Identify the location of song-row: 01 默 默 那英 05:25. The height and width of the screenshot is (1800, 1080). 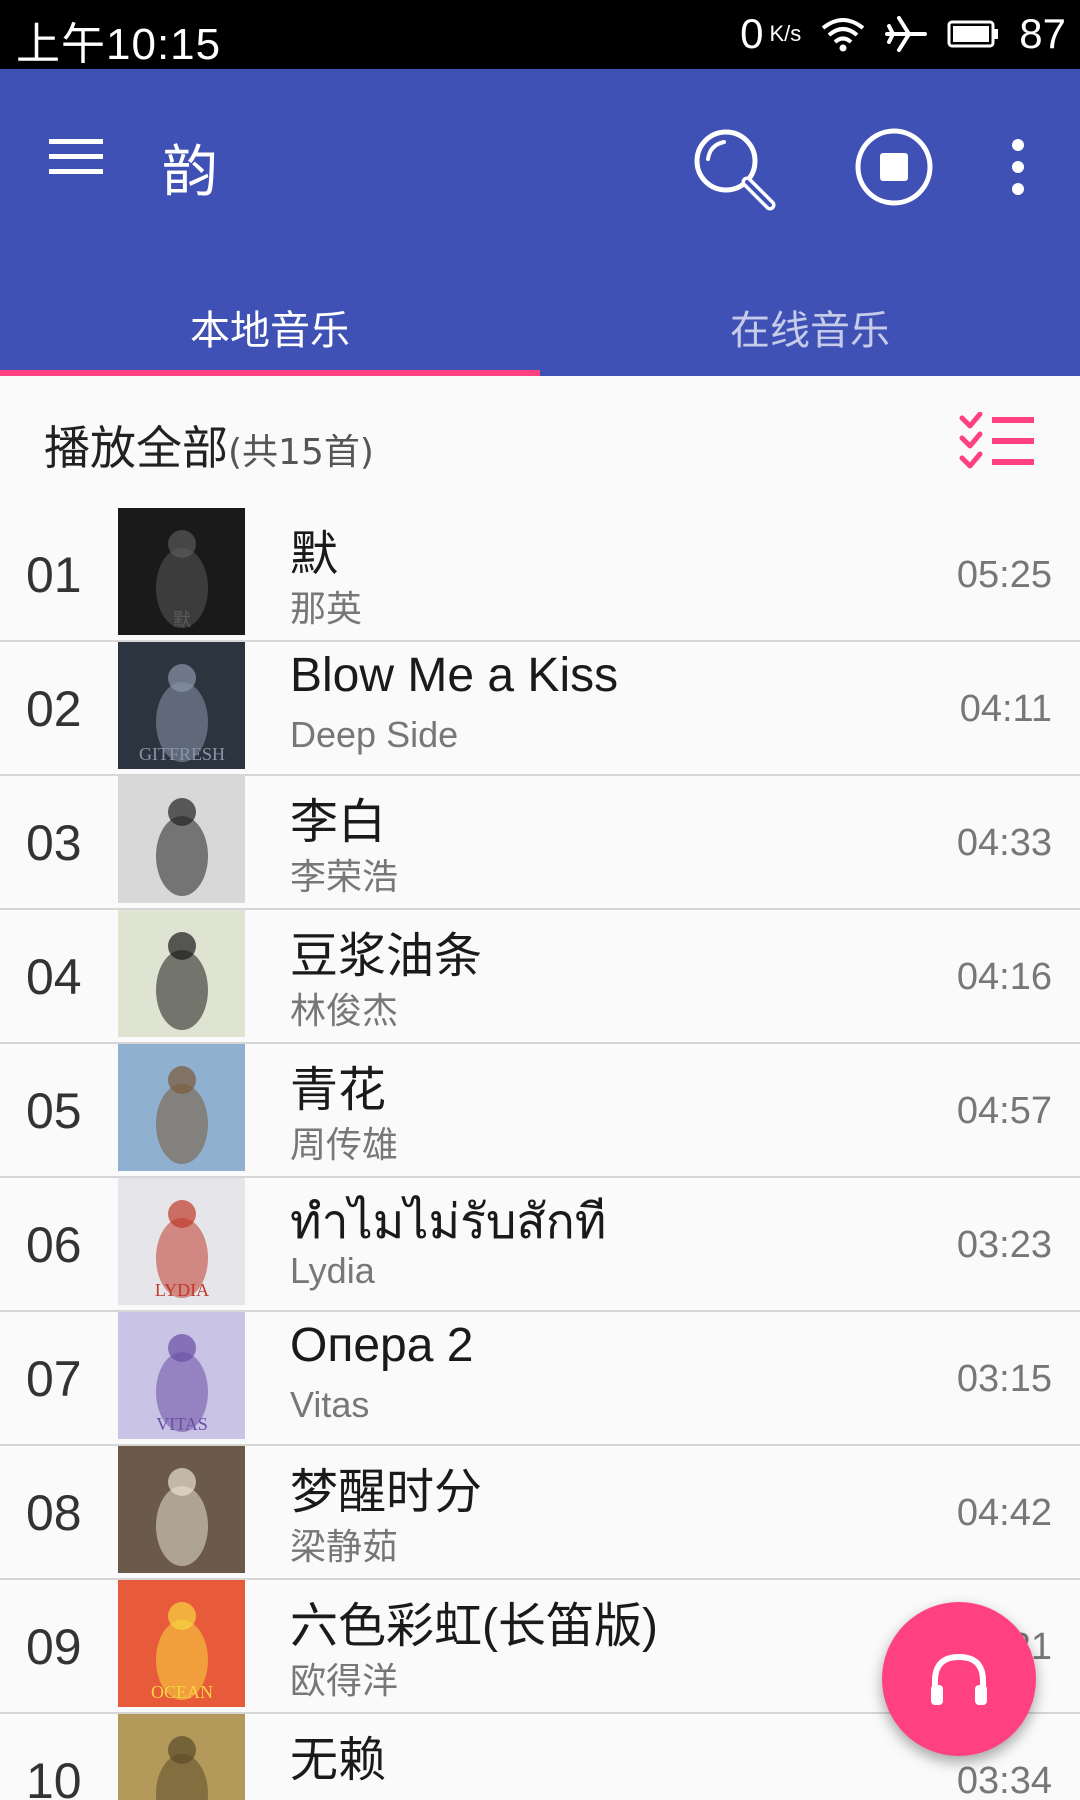
(540, 575).